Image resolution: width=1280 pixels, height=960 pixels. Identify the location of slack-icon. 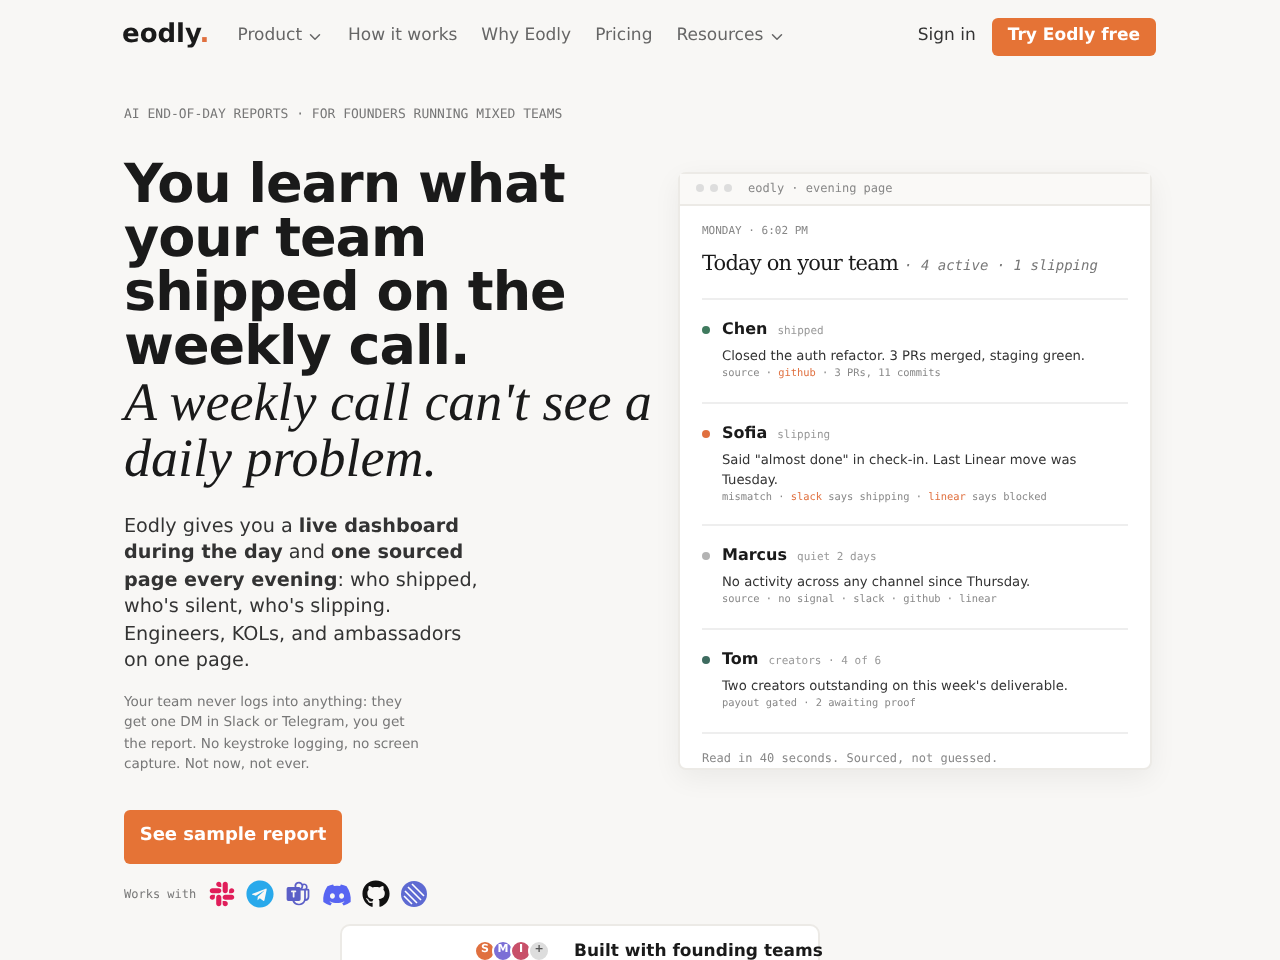
(222, 894).